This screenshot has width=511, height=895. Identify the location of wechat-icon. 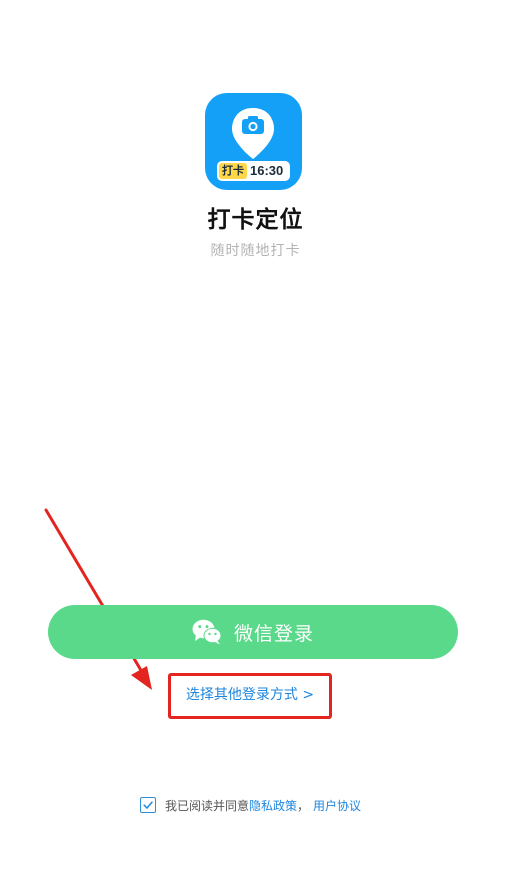
(207, 632).